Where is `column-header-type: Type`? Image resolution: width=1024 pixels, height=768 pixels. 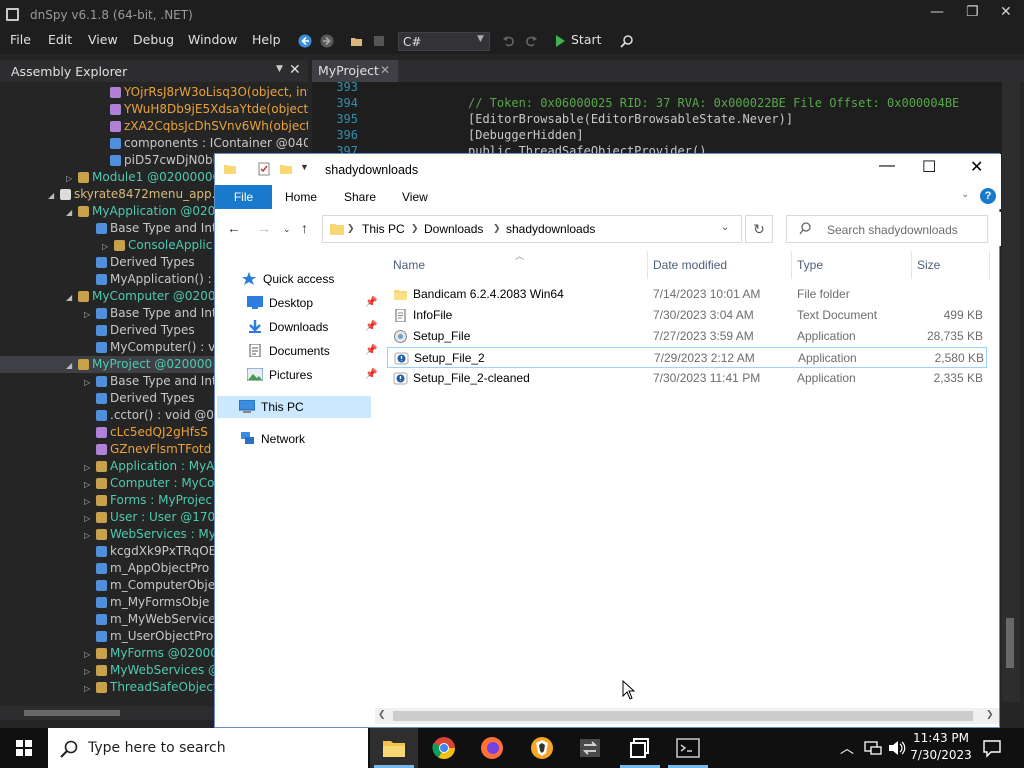 column-header-type: Type is located at coordinates (810, 265).